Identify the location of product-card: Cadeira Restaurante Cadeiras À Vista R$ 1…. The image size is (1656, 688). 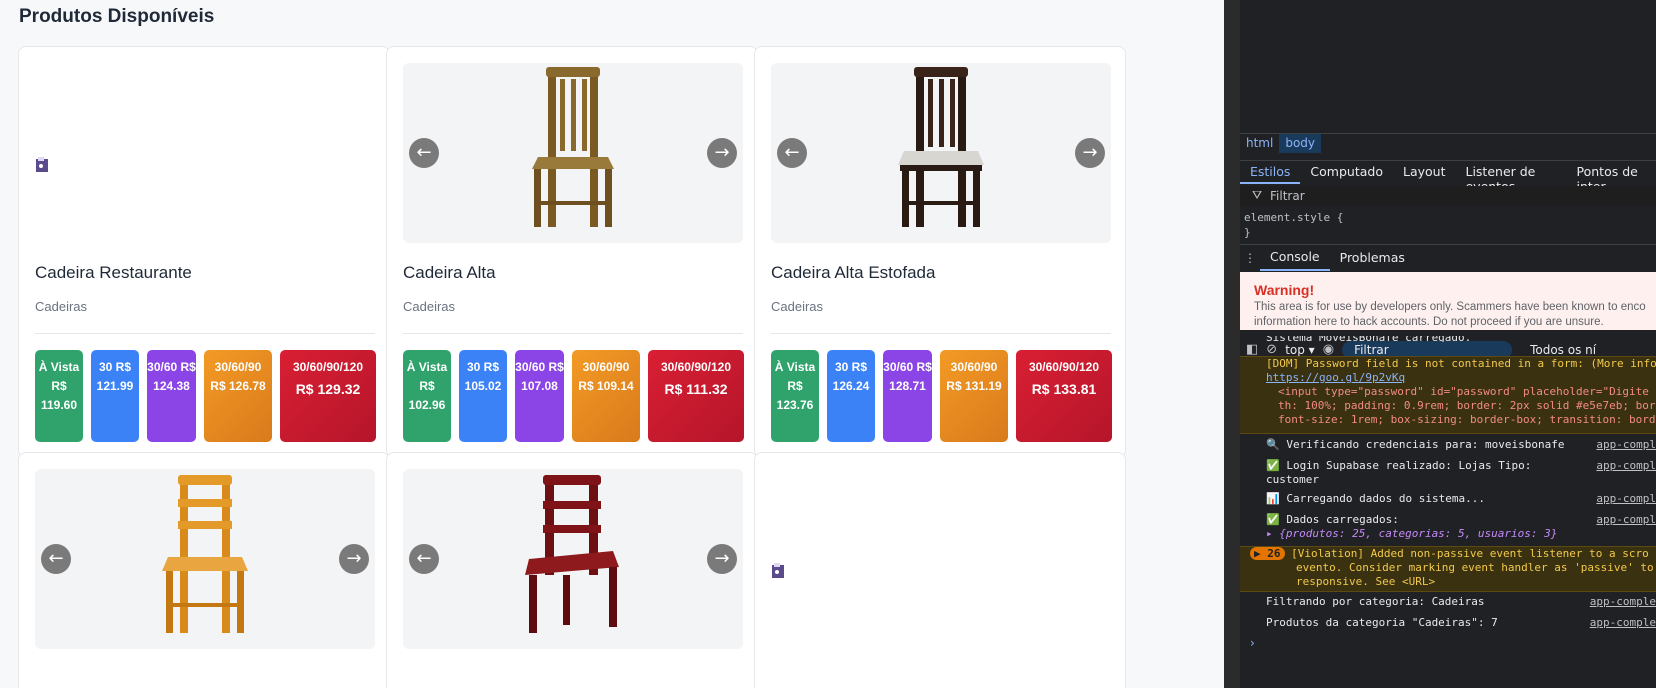
(204, 252).